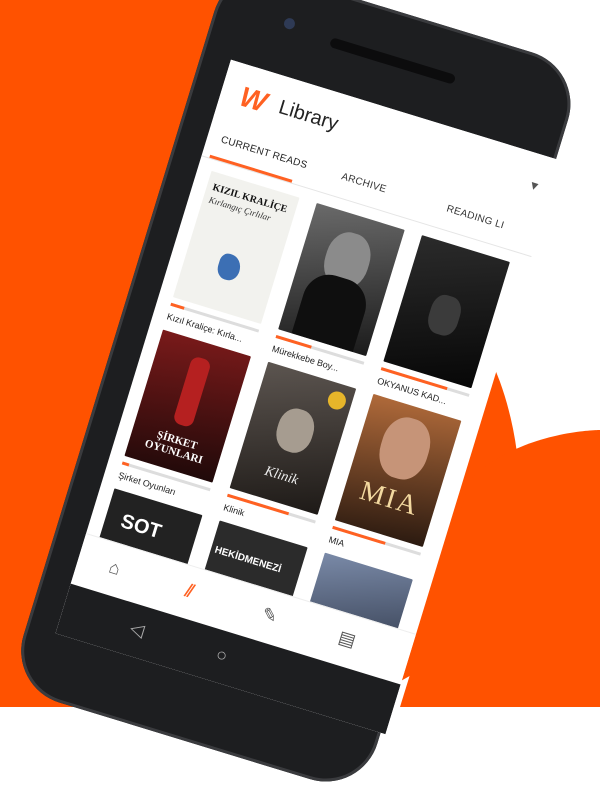  I want to click on speaker-grille, so click(392, 61).